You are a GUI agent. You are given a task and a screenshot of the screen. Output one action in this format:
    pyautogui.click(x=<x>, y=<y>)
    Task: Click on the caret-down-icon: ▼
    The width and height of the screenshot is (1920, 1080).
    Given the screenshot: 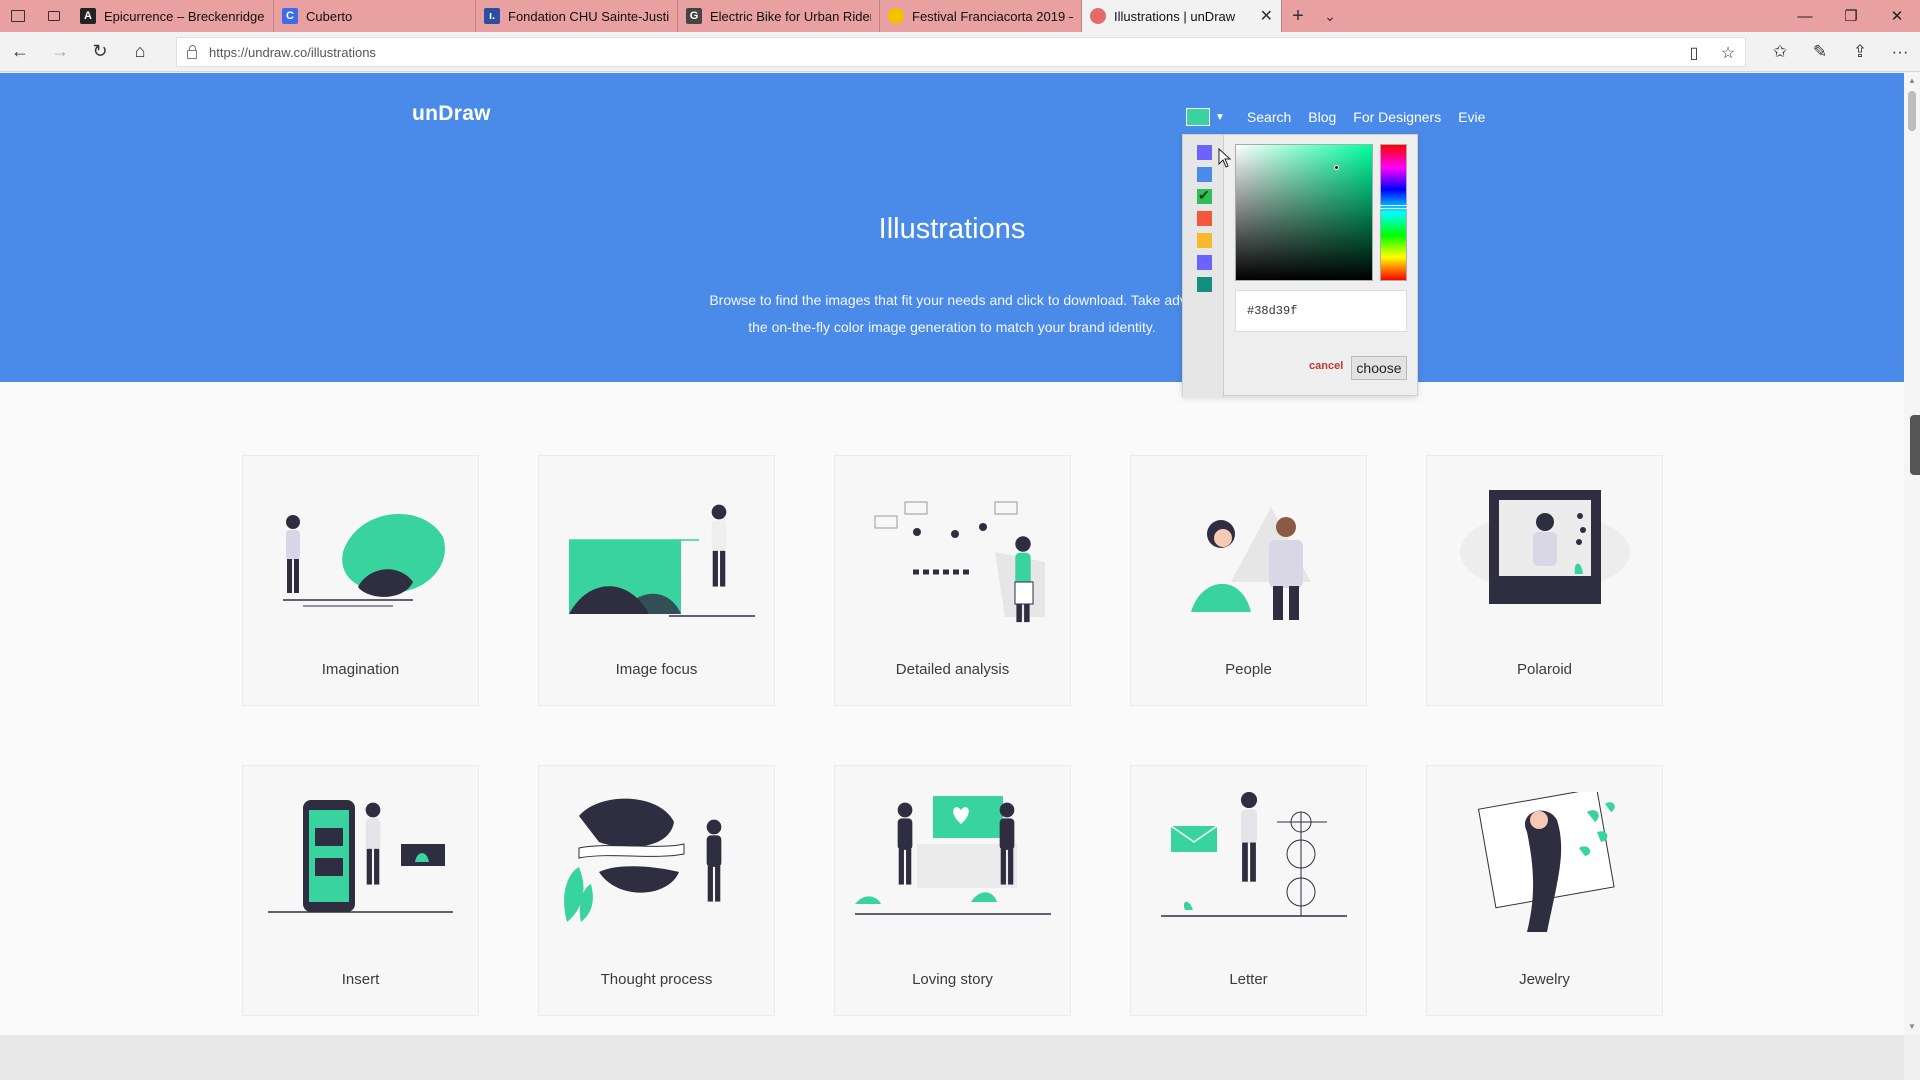 What is the action you would take?
    pyautogui.click(x=1220, y=117)
    